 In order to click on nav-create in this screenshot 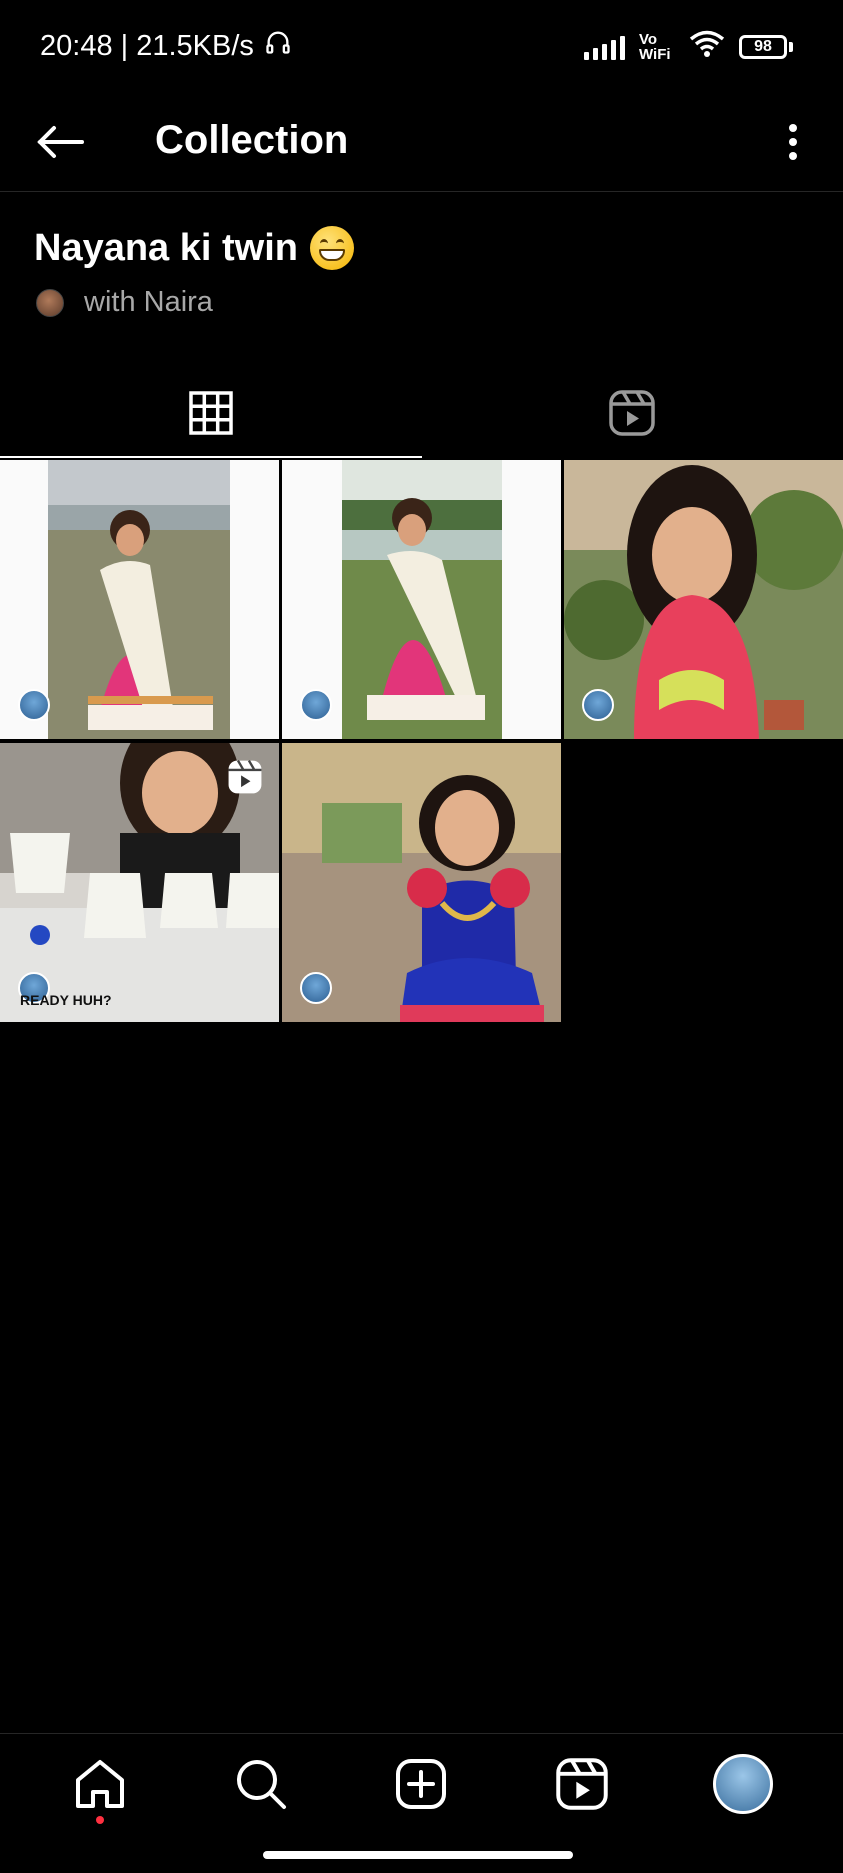, I will do `click(421, 1784)`.